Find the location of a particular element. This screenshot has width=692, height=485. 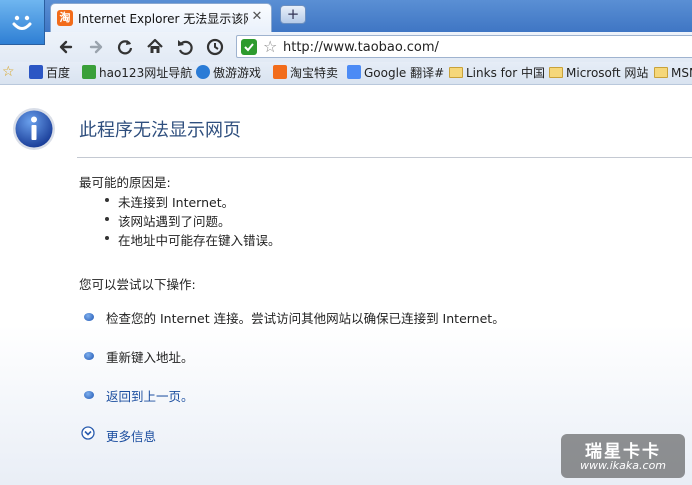

cause-item: 该网站遇到了问题。 is located at coordinates (174, 221).